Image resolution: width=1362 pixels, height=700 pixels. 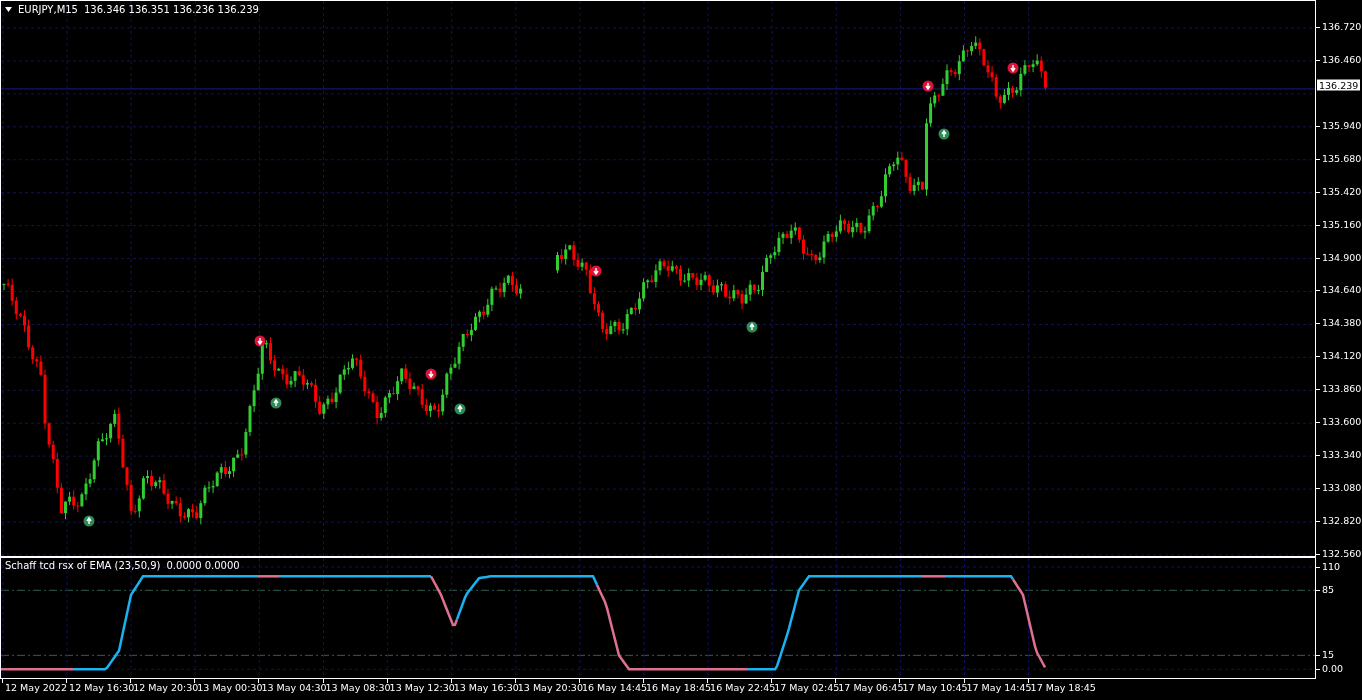 What do you see at coordinates (486, 687) in the screenshot?
I see `time-label: 13 May 16:30` at bounding box center [486, 687].